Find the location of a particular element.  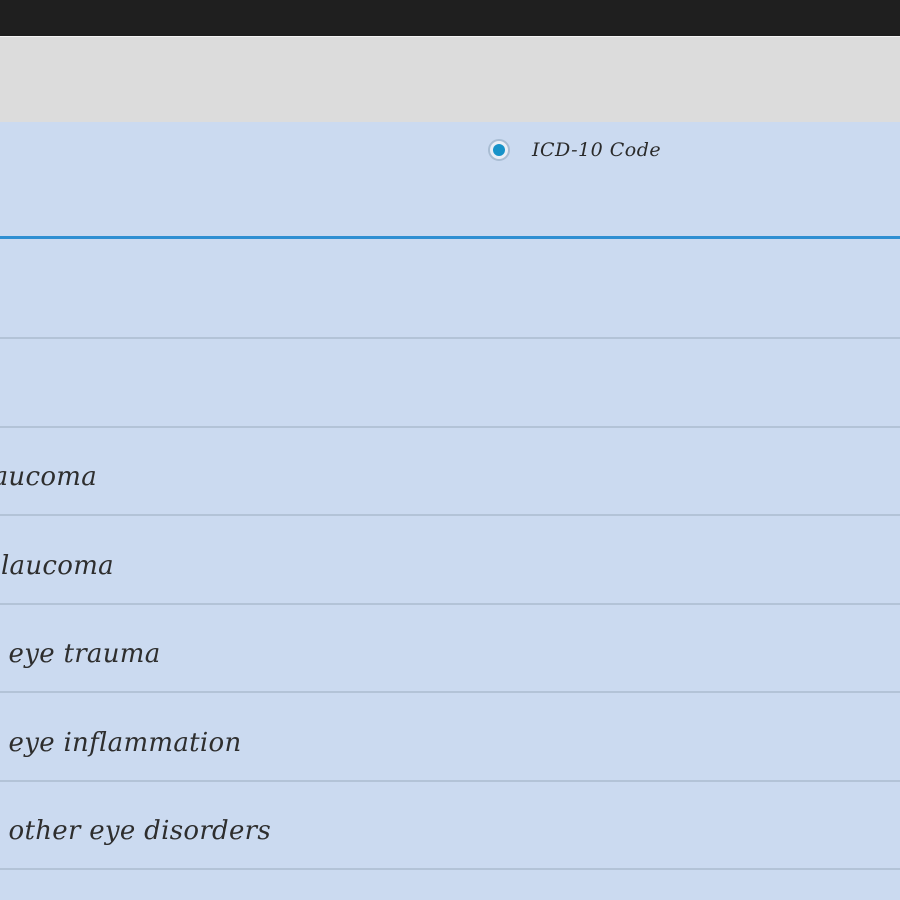

list-item-label: o eye inflammation is located at coordinates (121, 743).